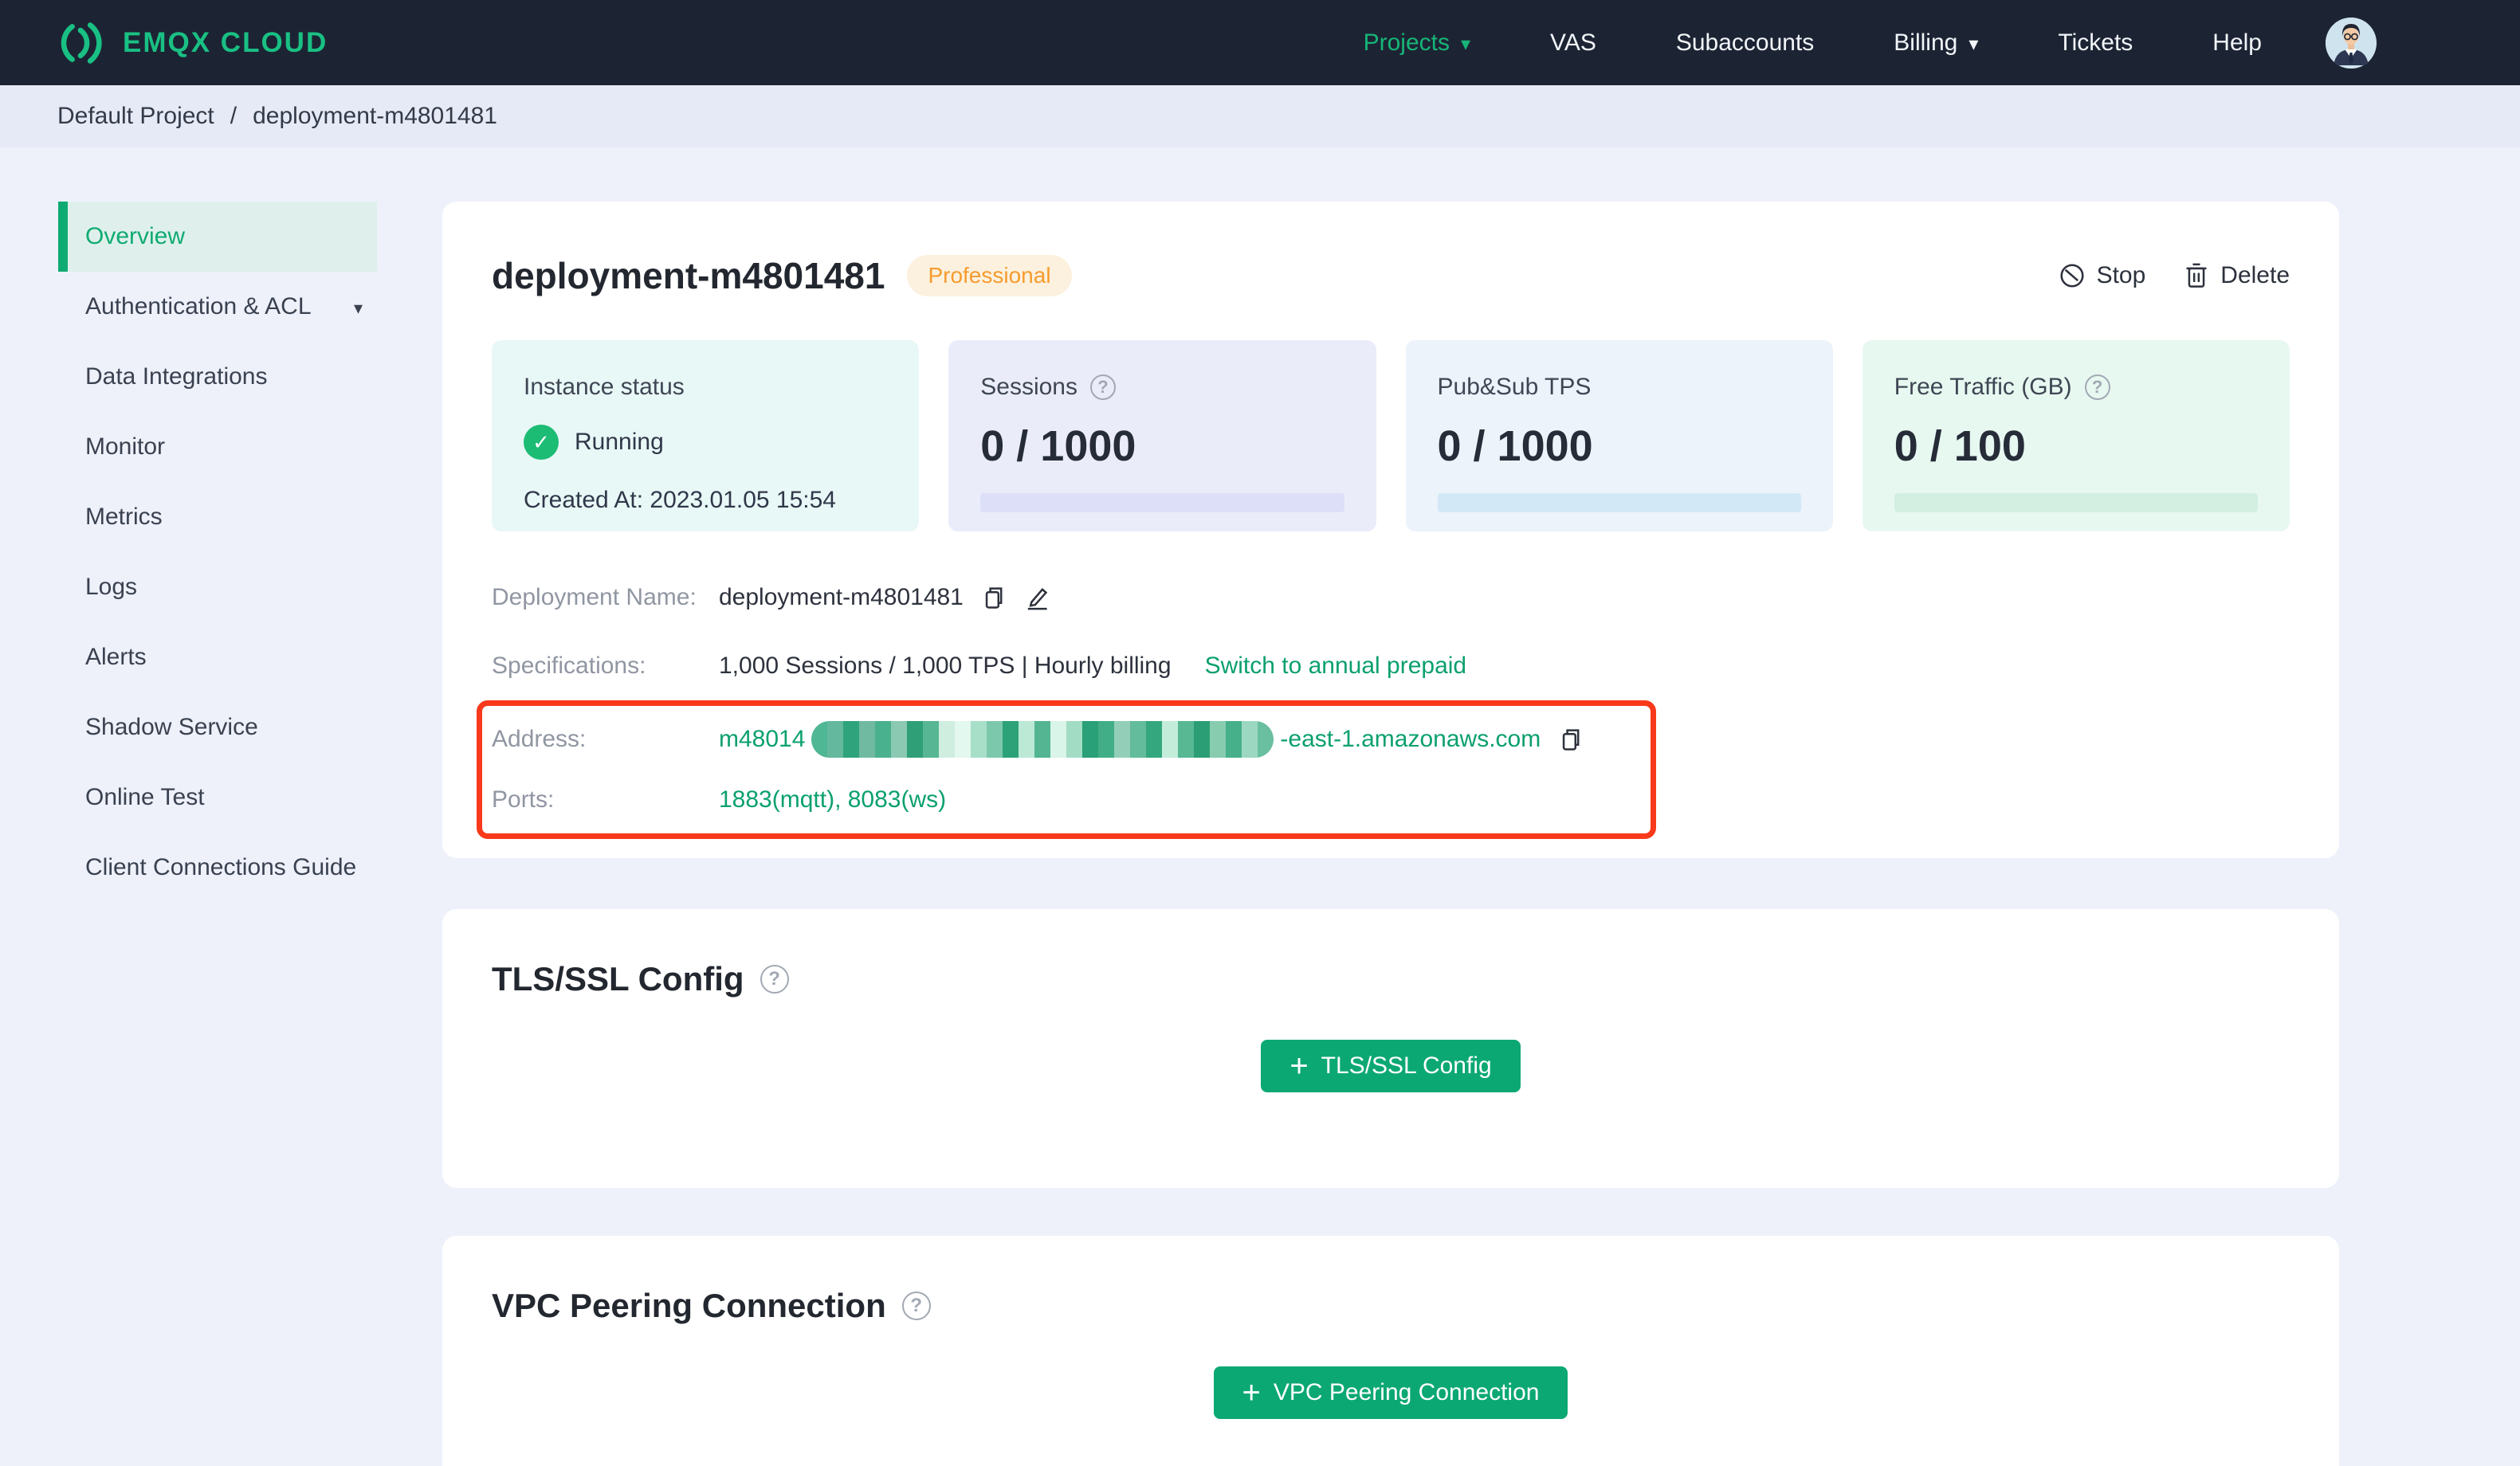 The width and height of the screenshot is (2520, 1466). I want to click on instance-status-value: Running, so click(620, 442).